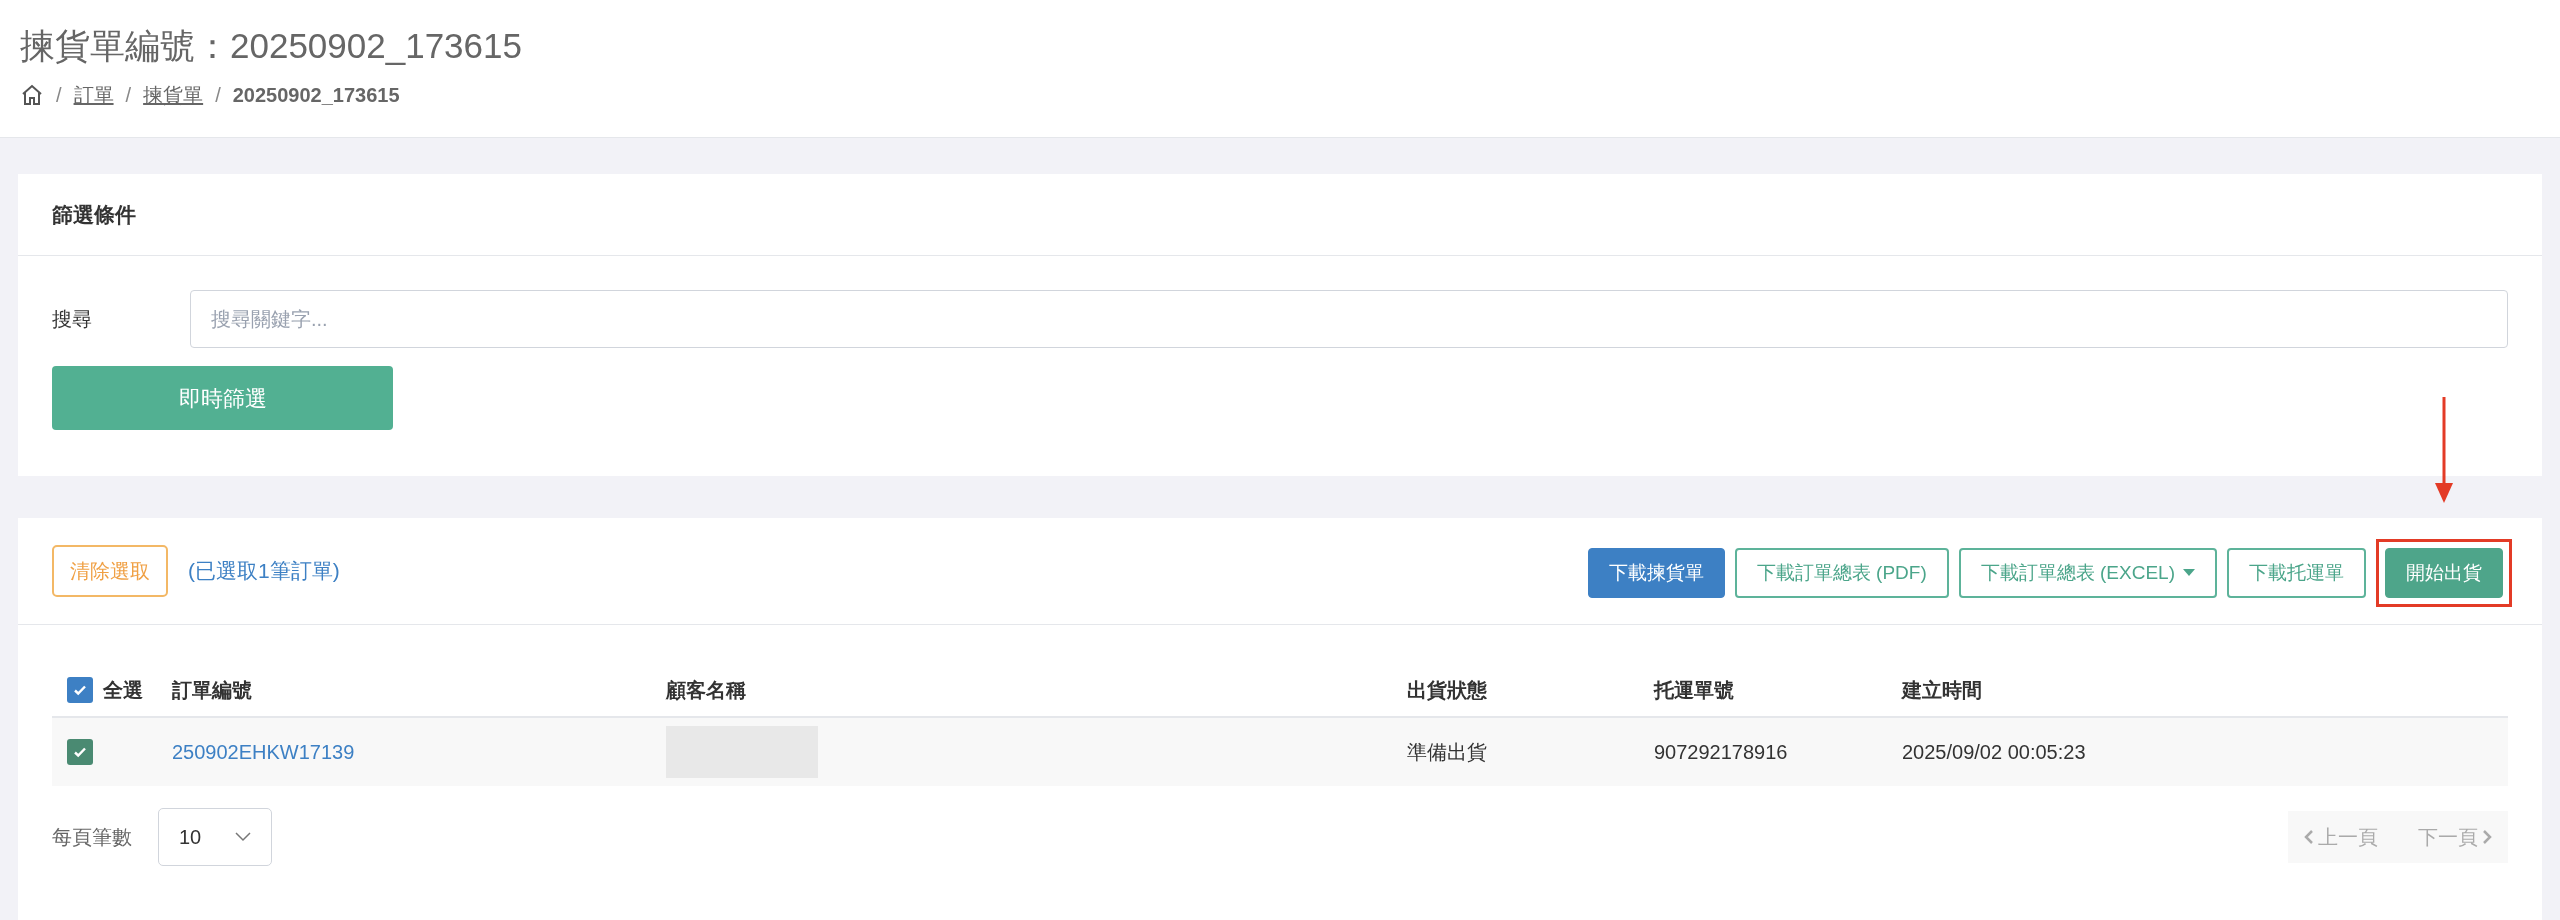  What do you see at coordinates (1841, 573) in the screenshot?
I see `toolbar-button: 下載訂單總表 (PDF)` at bounding box center [1841, 573].